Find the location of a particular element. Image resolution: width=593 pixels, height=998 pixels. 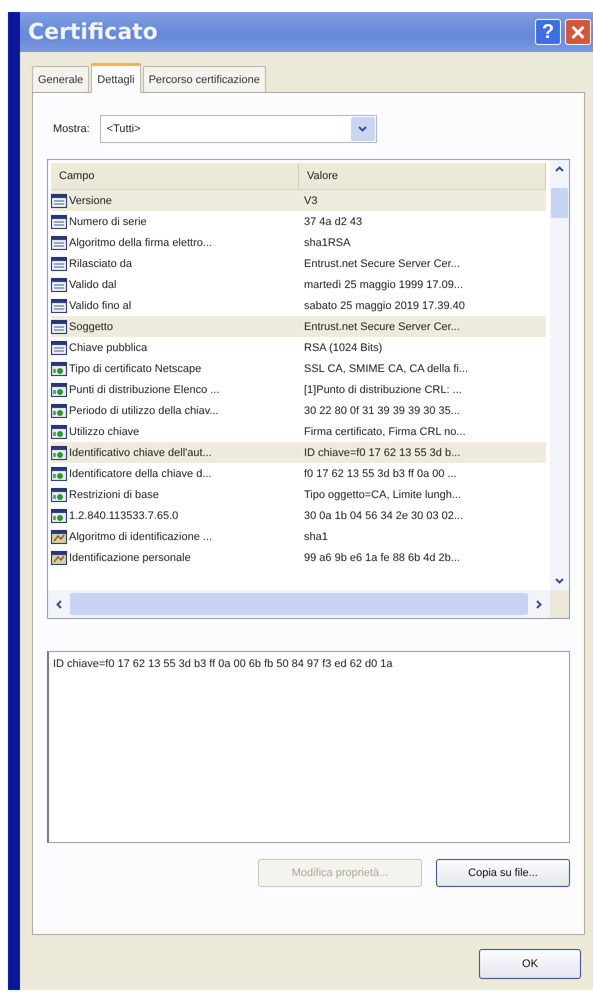

ok-button: OK is located at coordinates (530, 964).